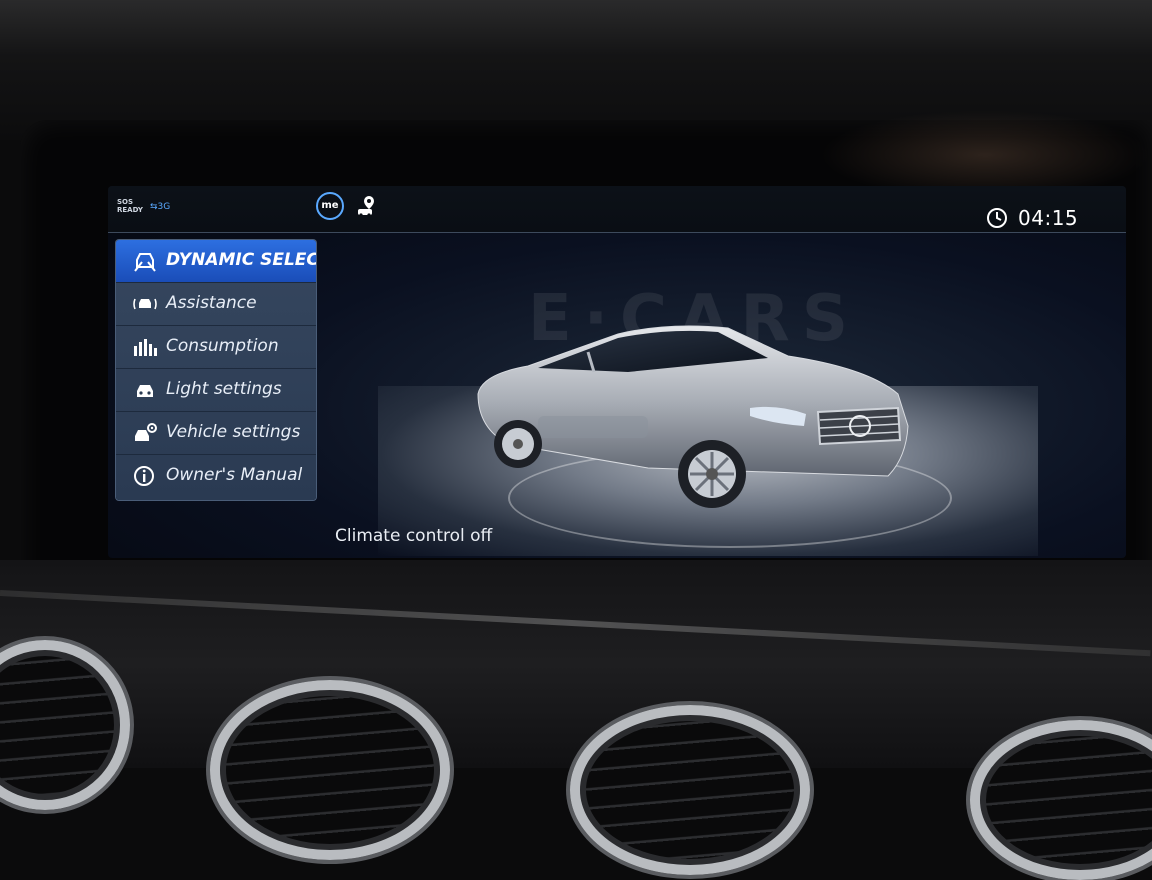 The image size is (1152, 880). What do you see at coordinates (330, 770) in the screenshot?
I see `air-vent-center-left` at bounding box center [330, 770].